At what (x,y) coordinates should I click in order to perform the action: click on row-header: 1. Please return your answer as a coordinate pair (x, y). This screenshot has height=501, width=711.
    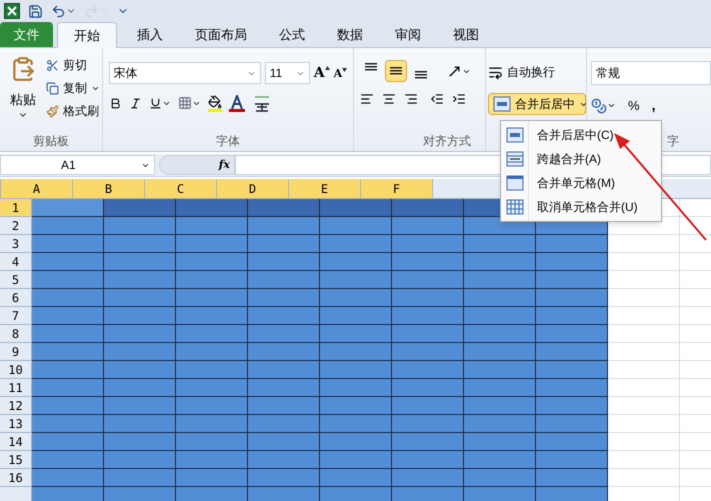
    Looking at the image, I should click on (16, 208).